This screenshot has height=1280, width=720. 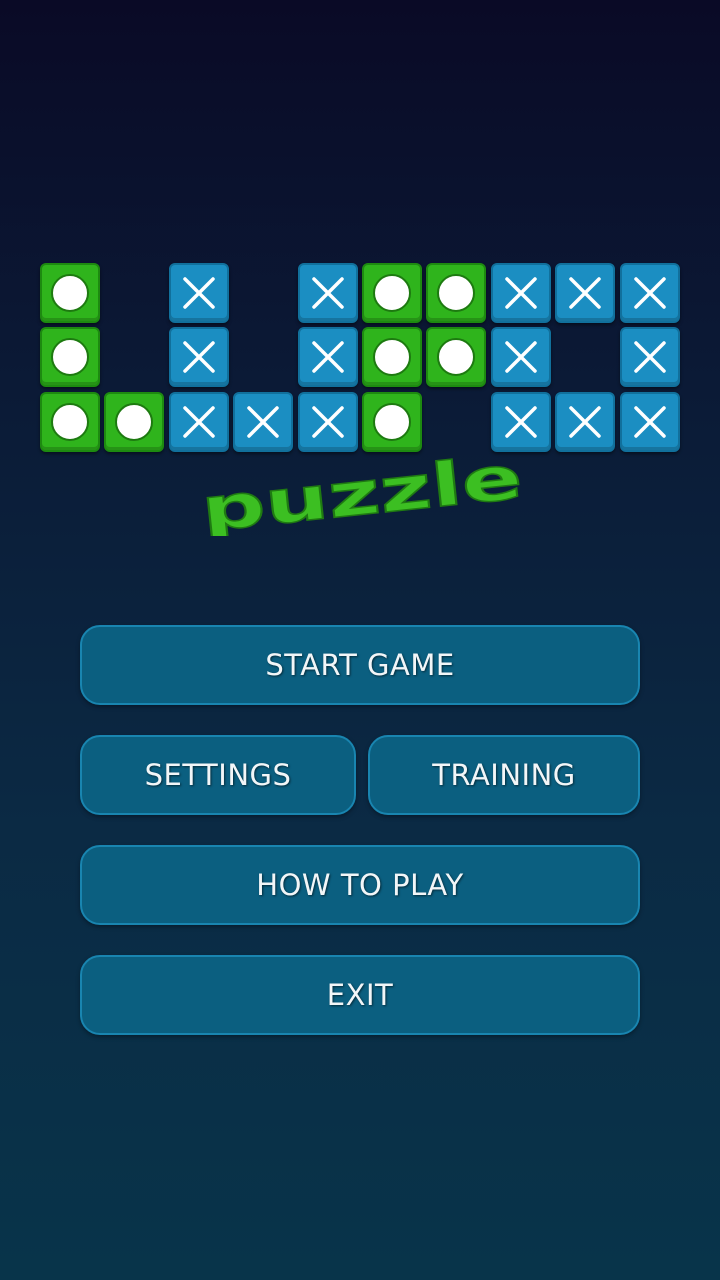 I want to click on start-game-button: START GAME, so click(x=360, y=665).